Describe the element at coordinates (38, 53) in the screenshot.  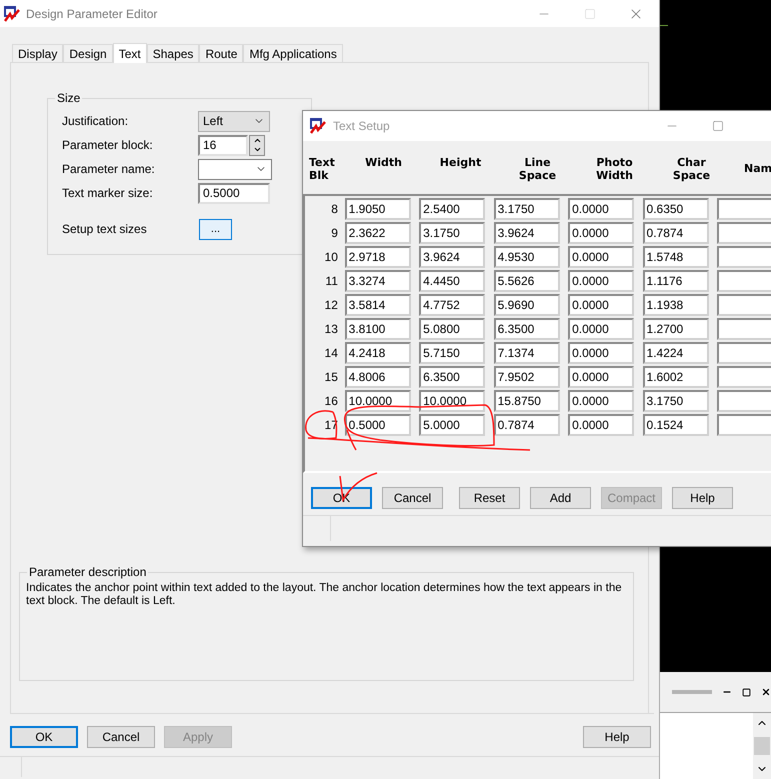
I see `tab: Display` at that location.